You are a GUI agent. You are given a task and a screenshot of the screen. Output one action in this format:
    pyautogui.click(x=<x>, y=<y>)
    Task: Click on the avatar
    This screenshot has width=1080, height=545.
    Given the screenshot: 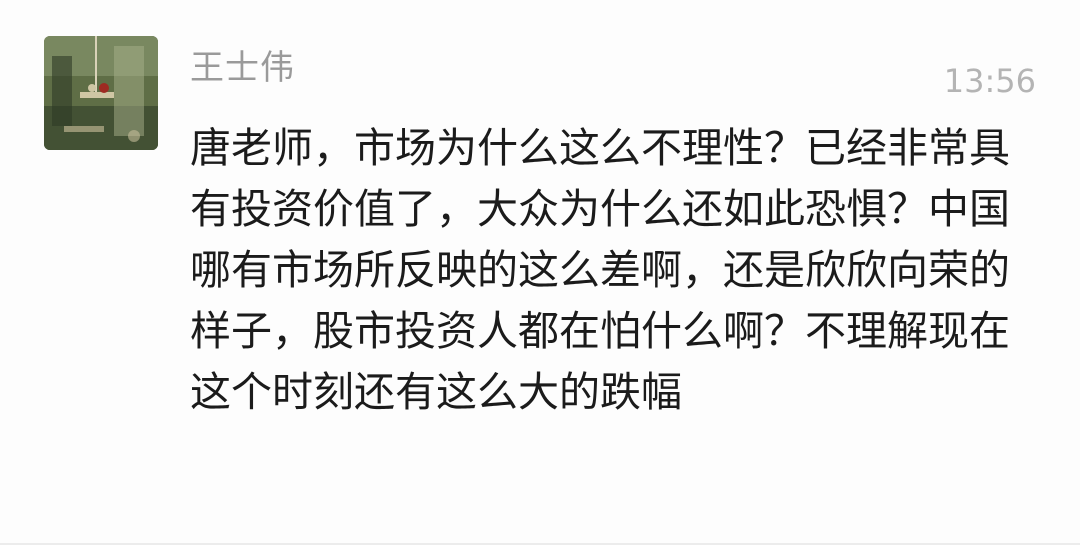 What is the action you would take?
    pyautogui.click(x=101, y=93)
    